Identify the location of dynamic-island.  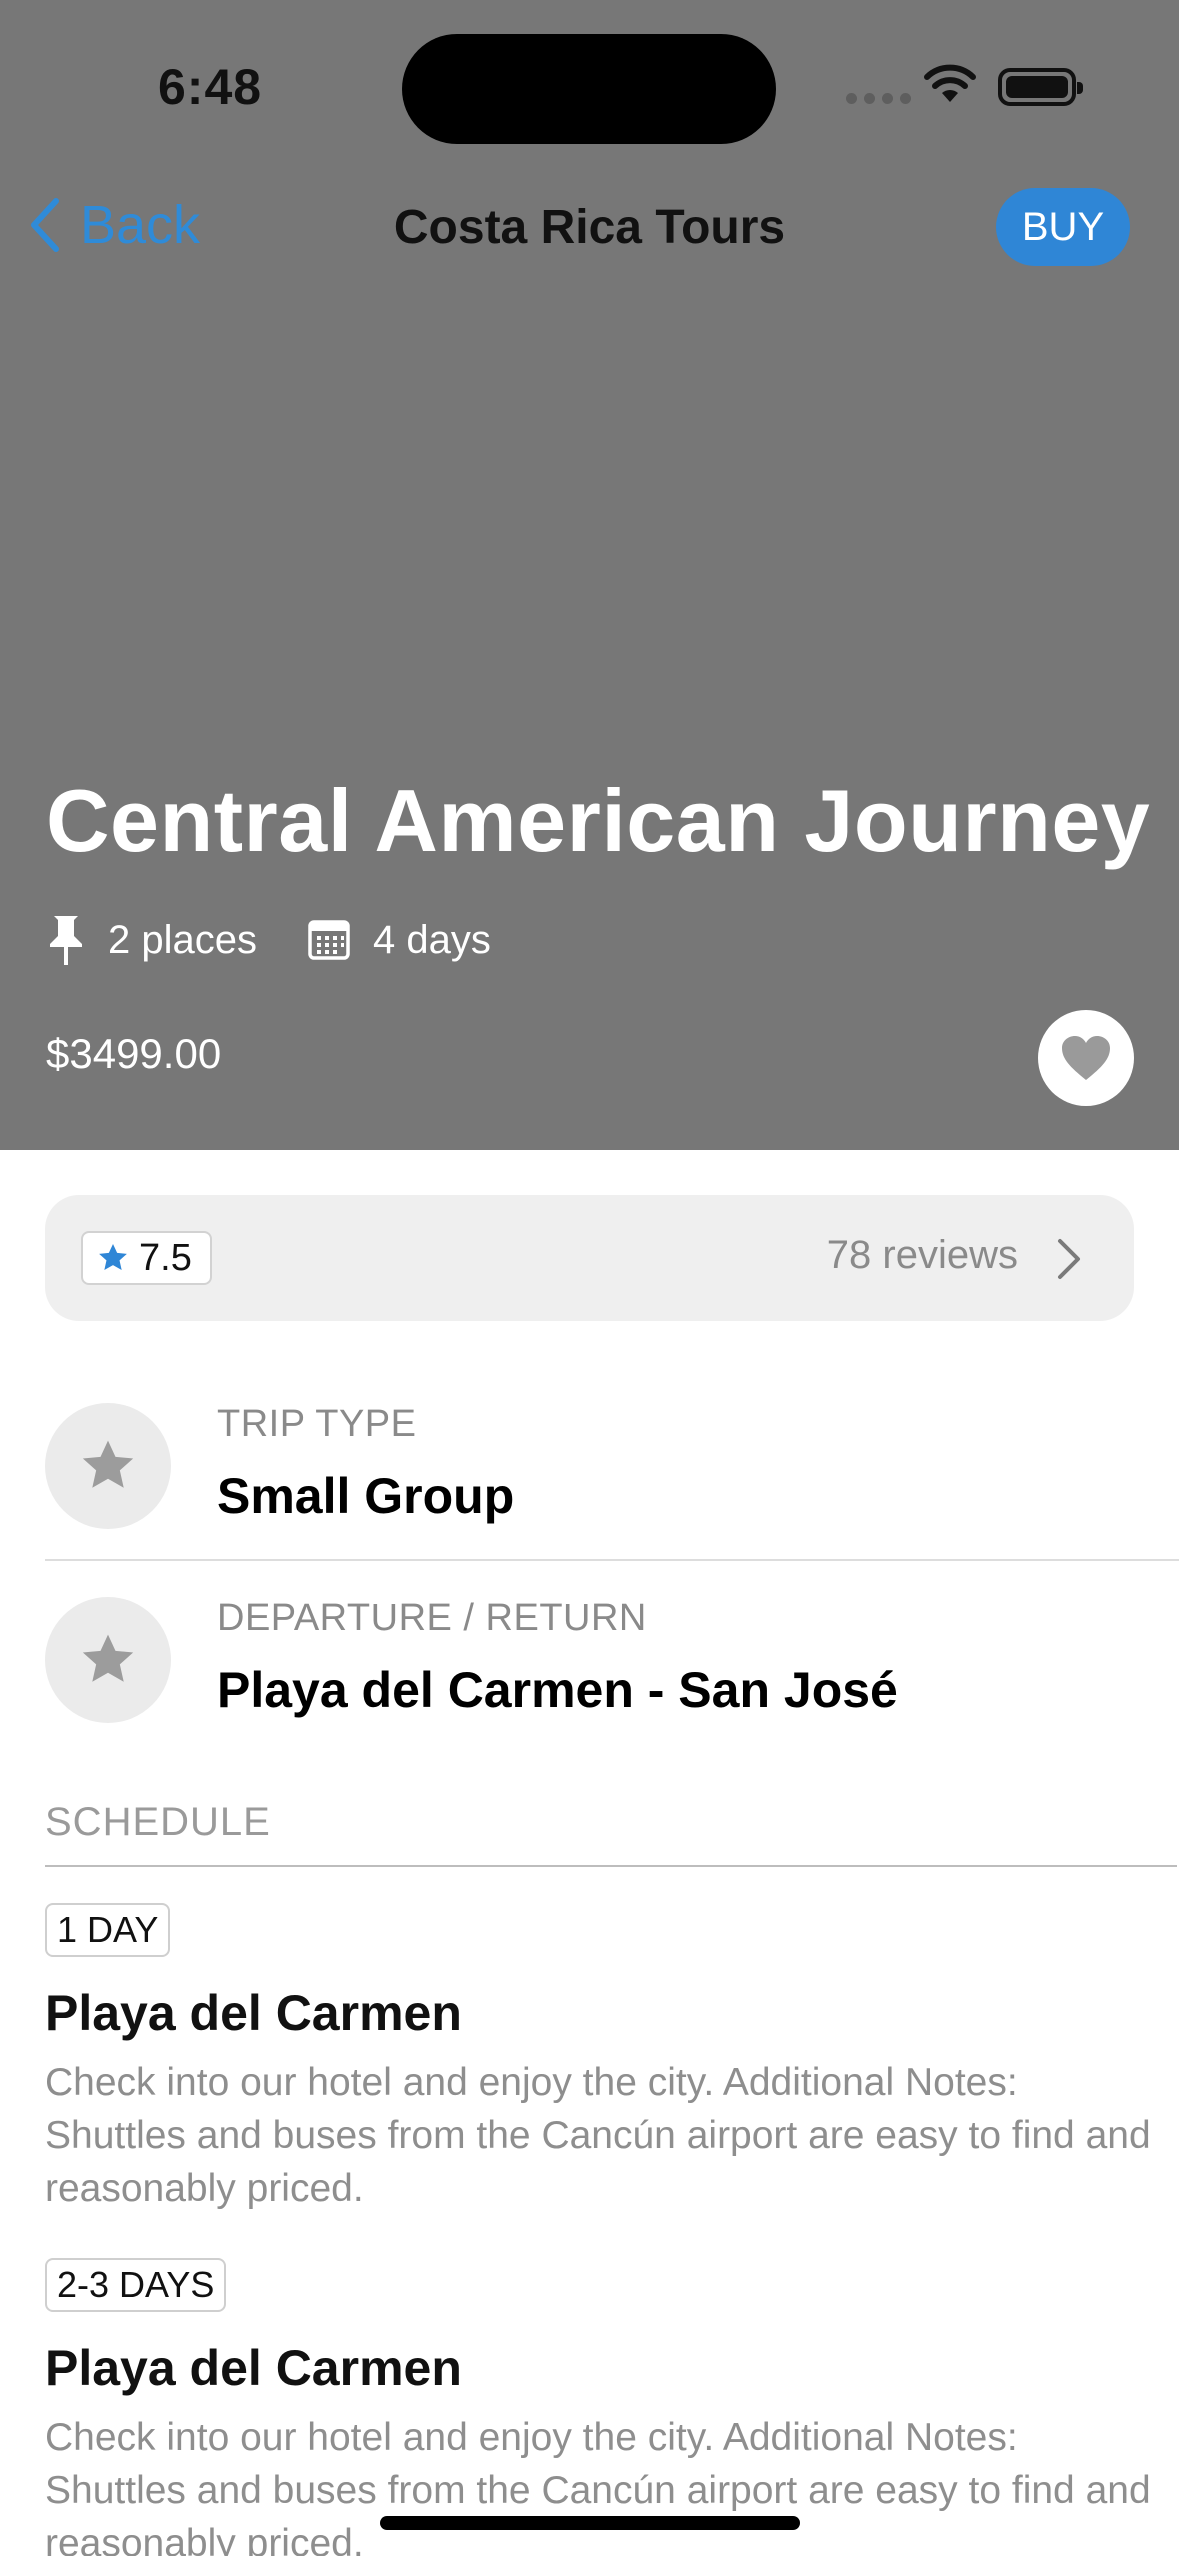
(589, 89).